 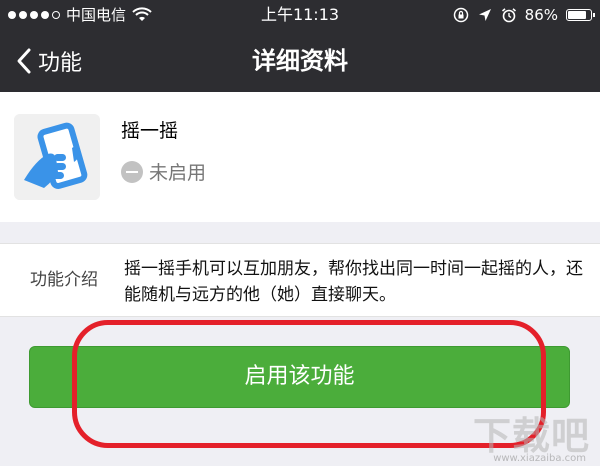 What do you see at coordinates (178, 173) in the screenshot?
I see `status-text: 未启用` at bounding box center [178, 173].